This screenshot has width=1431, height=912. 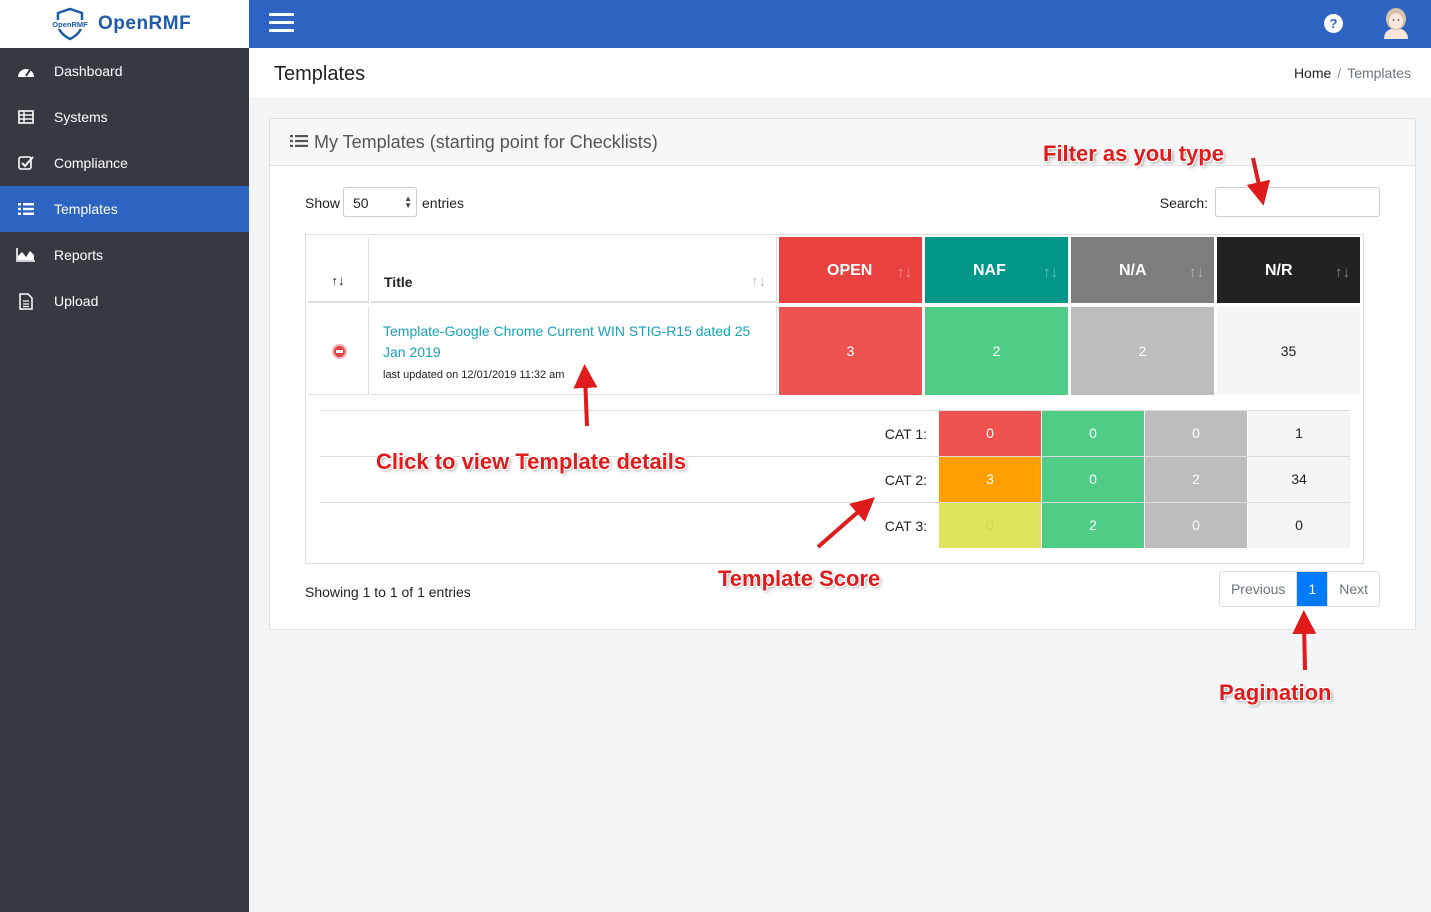 What do you see at coordinates (1196, 479) in the screenshot?
I see `cat-na-score: 2` at bounding box center [1196, 479].